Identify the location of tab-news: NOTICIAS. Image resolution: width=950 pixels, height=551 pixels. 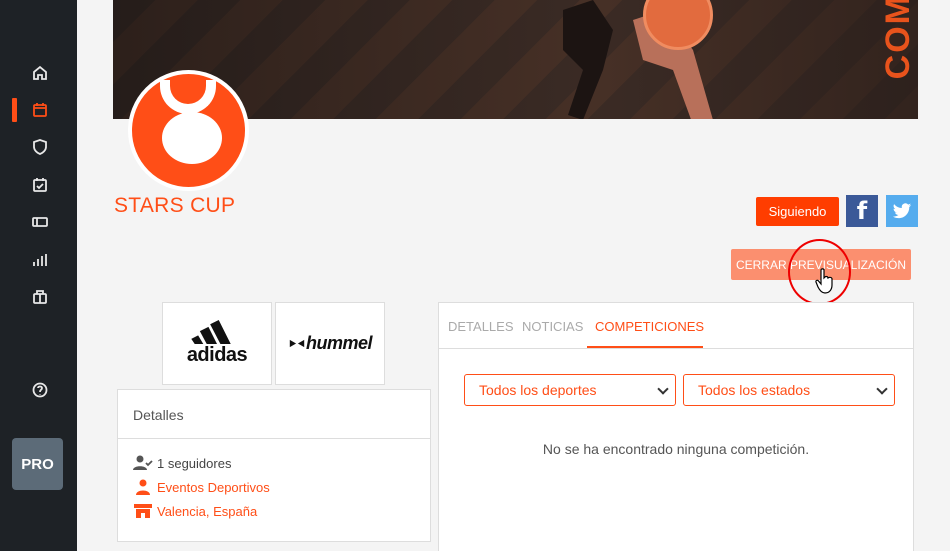
(552, 326).